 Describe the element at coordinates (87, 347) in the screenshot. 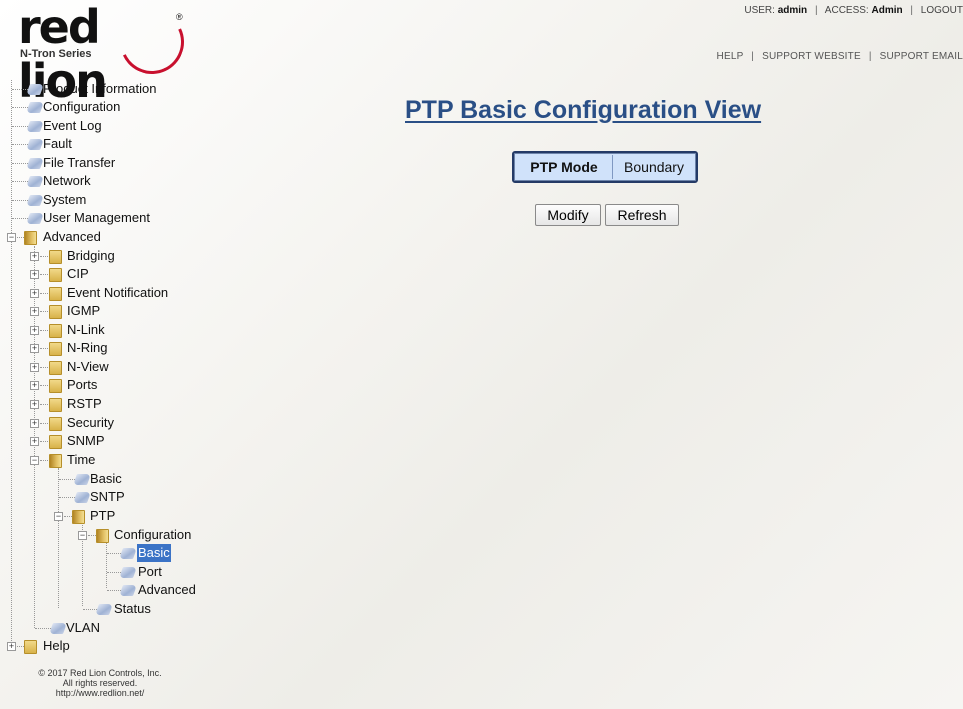

I see `tree-label: N-Ring` at that location.